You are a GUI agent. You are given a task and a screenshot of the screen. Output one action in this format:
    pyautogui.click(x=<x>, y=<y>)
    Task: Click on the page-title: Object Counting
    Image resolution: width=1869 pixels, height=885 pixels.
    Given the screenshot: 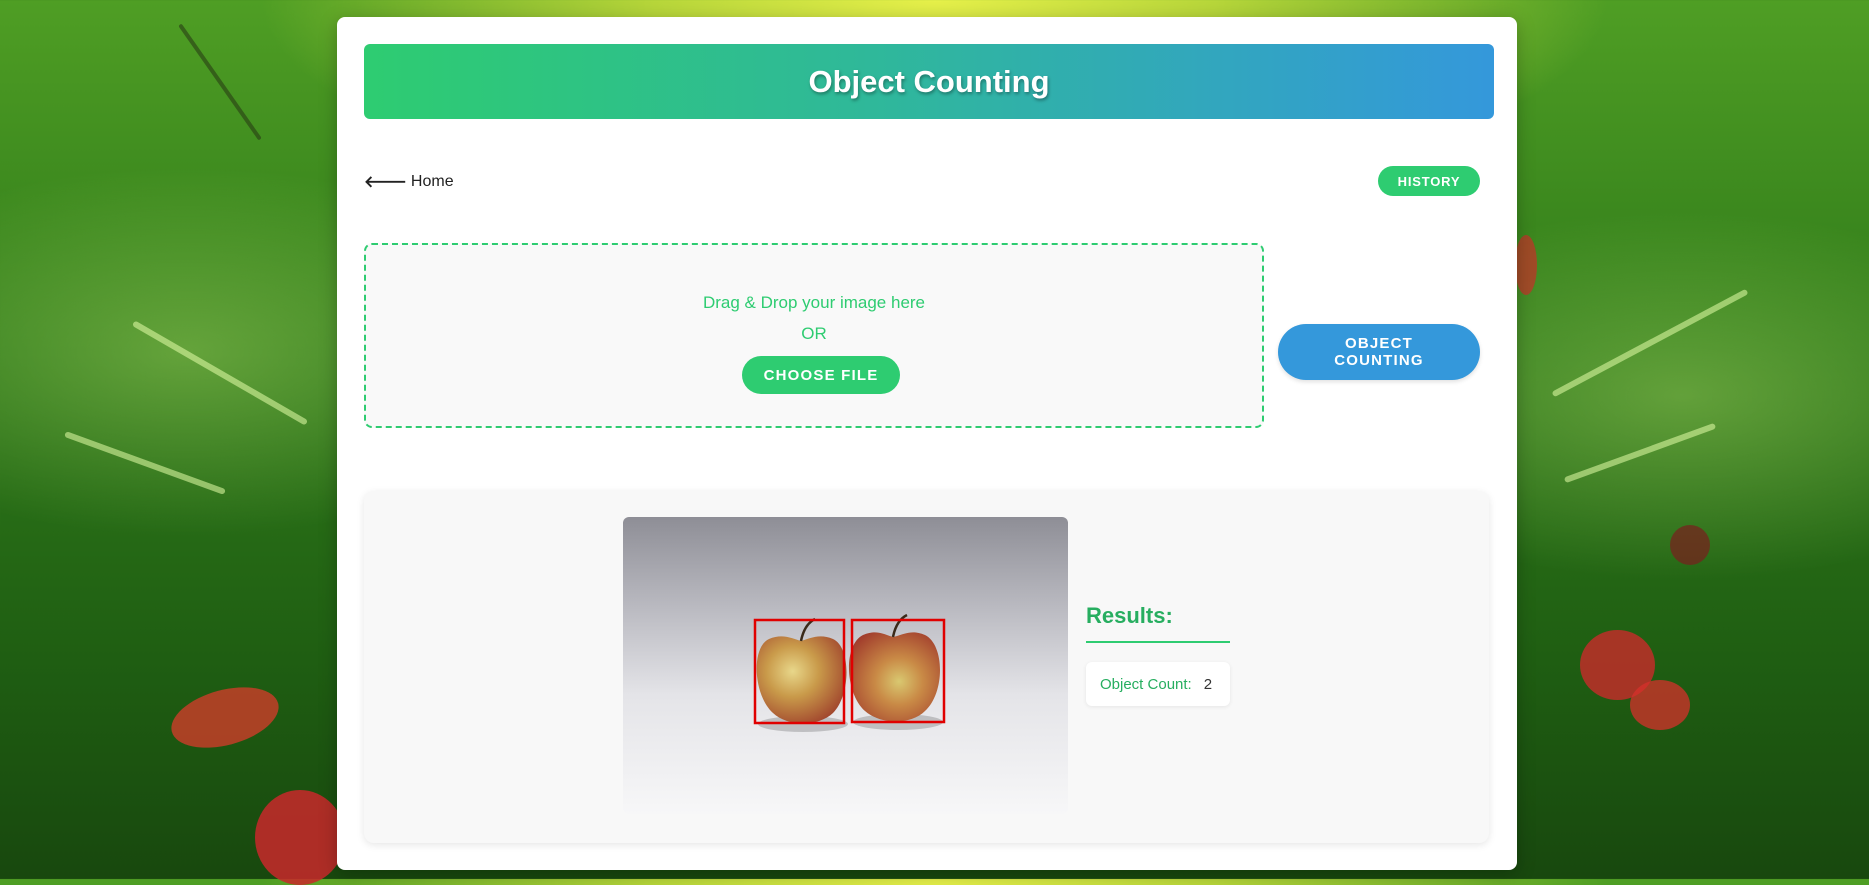 What is the action you would take?
    pyautogui.click(x=929, y=81)
    